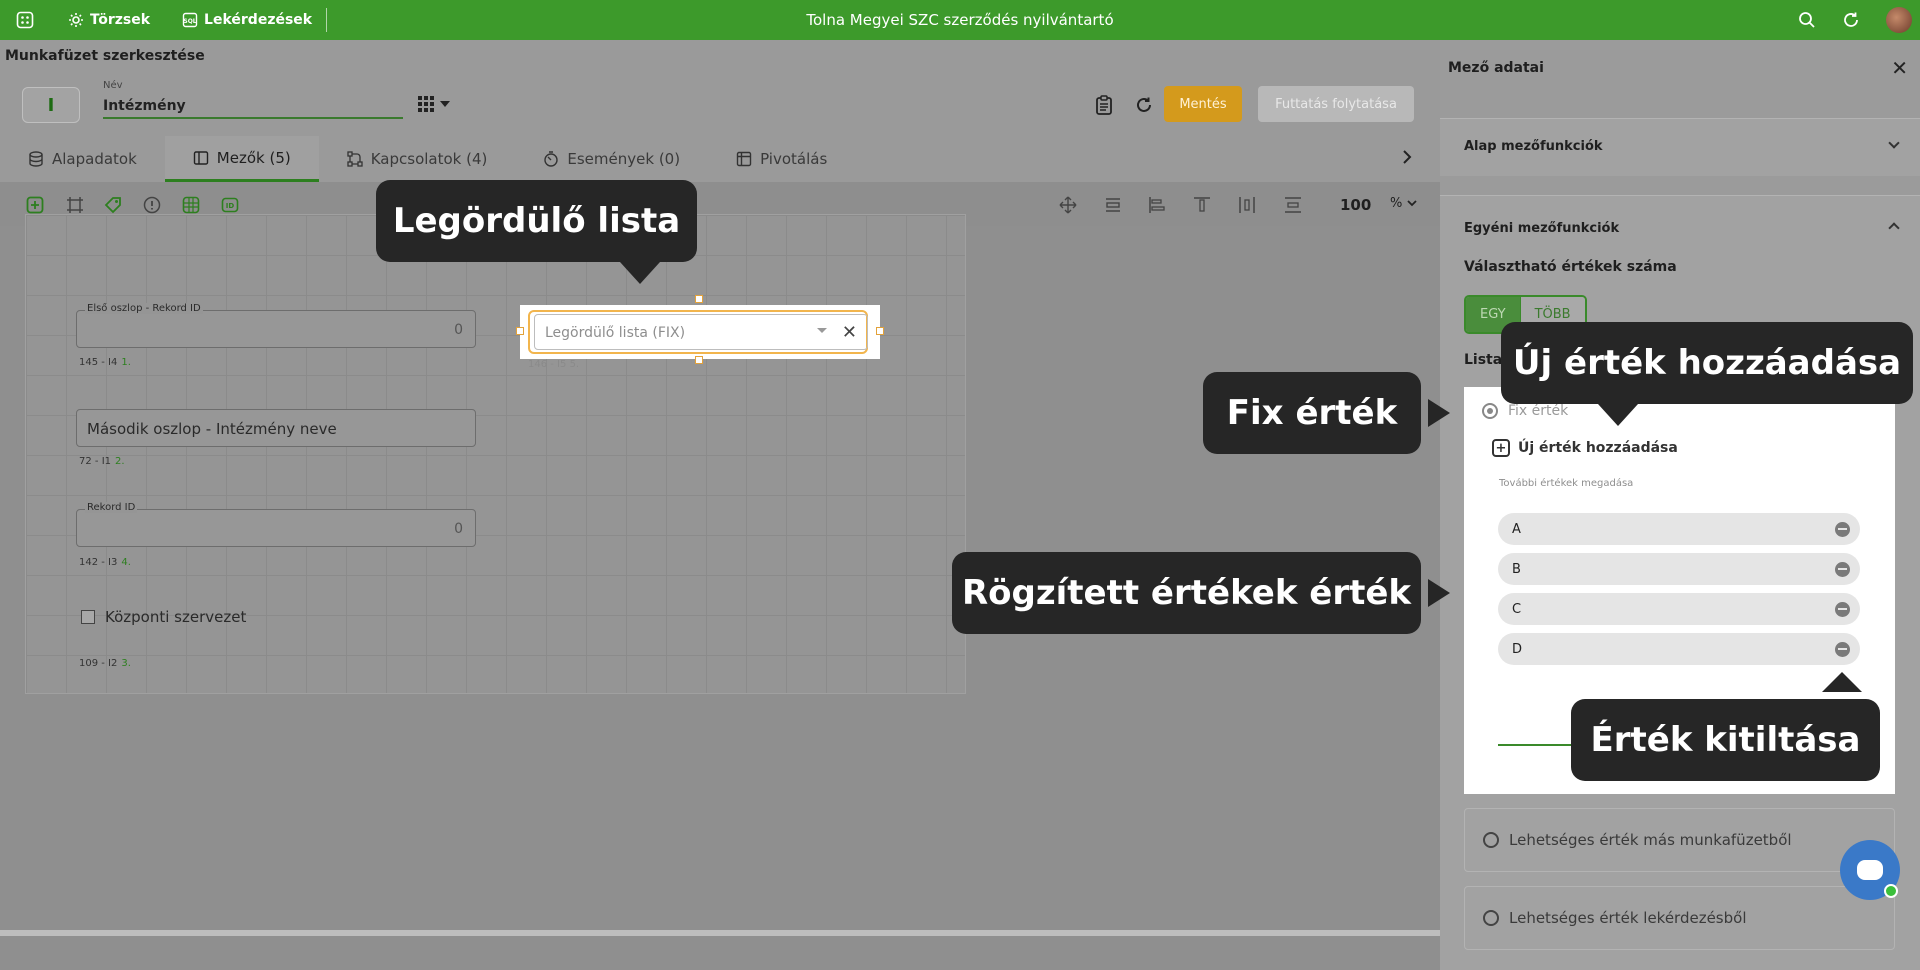 Image resolution: width=1920 pixels, height=970 pixels. What do you see at coordinates (1851, 20) in the screenshot?
I see `refresh-icon` at bounding box center [1851, 20].